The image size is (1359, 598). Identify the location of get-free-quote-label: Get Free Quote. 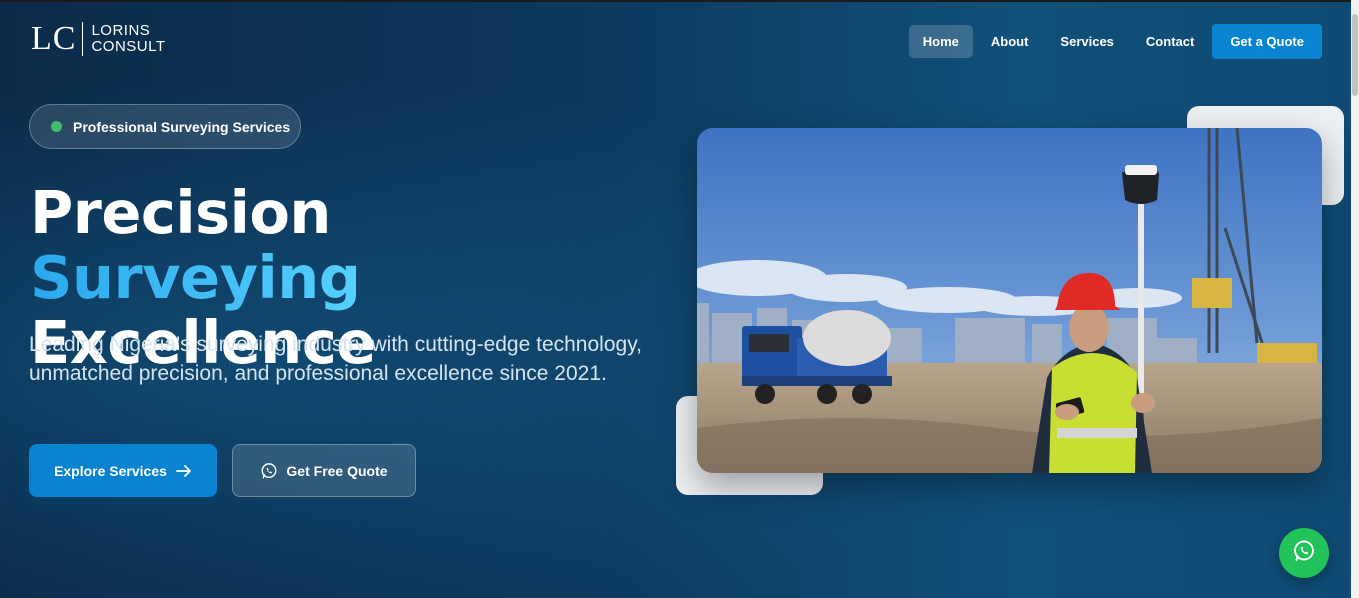
(337, 470).